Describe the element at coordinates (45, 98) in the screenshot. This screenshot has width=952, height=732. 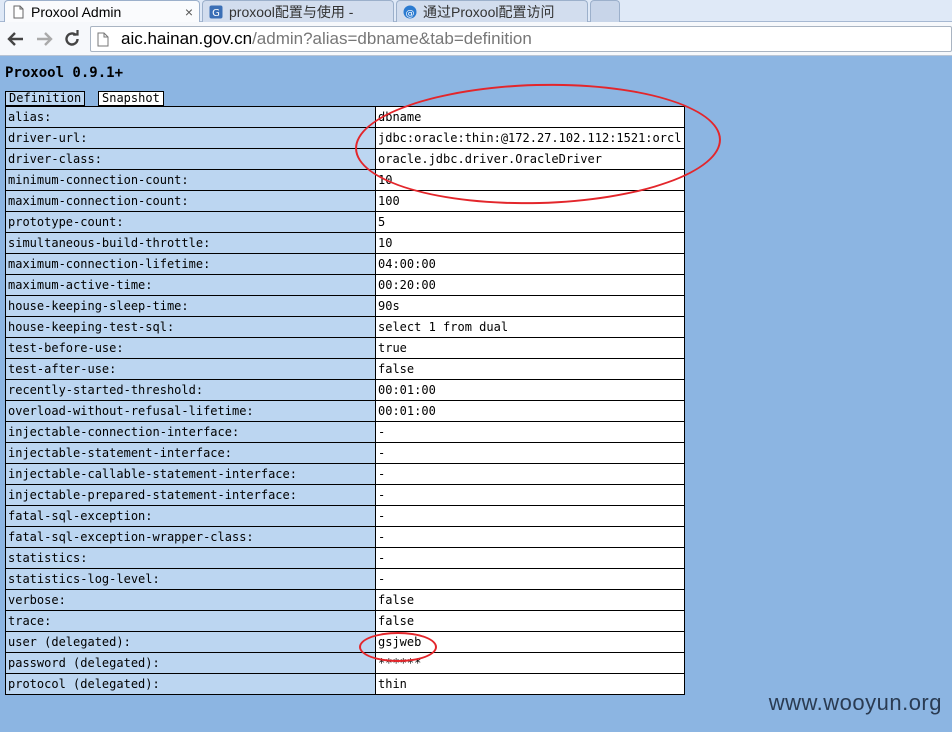
I see `tab-definition: Definition` at that location.